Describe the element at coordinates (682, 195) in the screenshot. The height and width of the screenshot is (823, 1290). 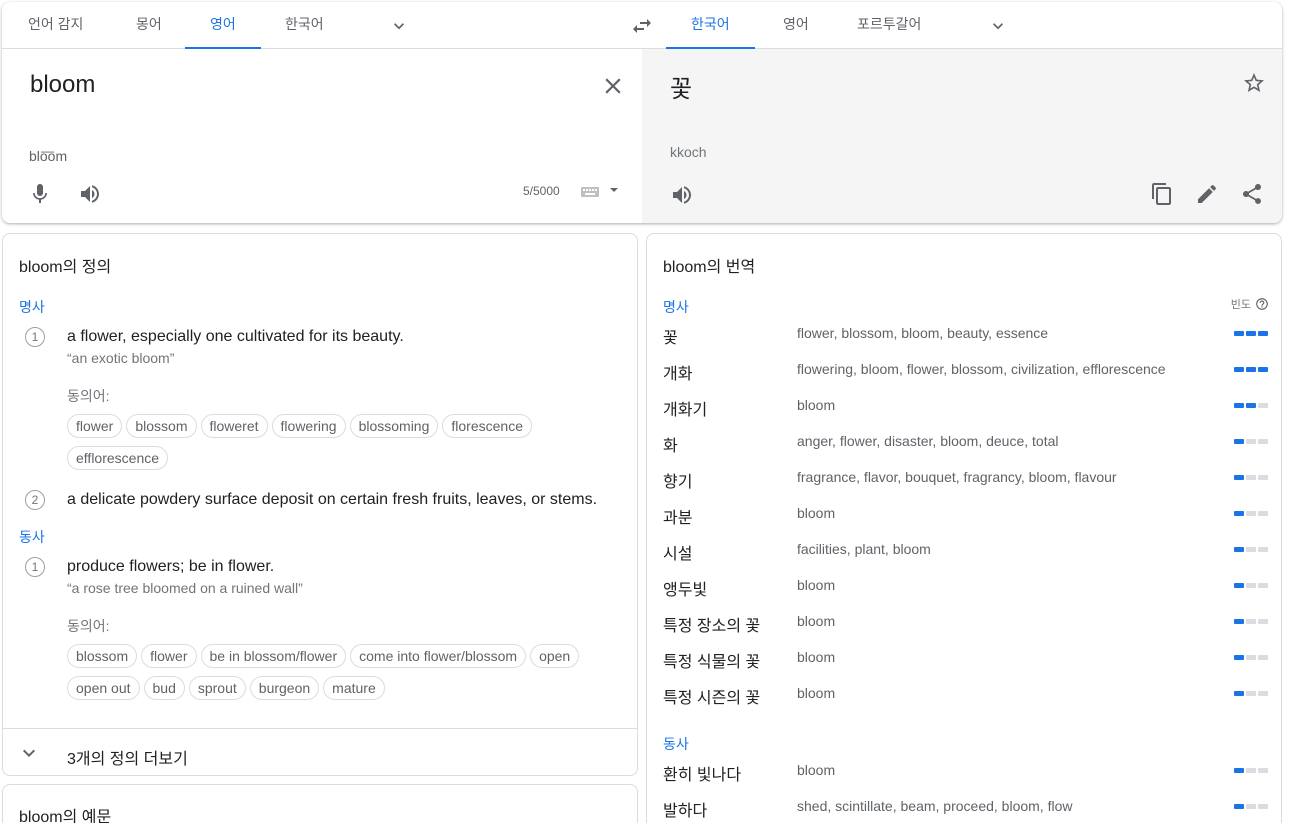
I see `target-listen-speaker-icon` at that location.